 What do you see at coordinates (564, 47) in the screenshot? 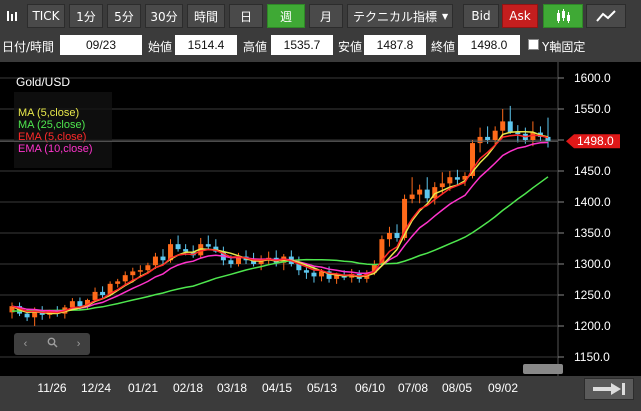
I see `y-axis-fix-label: Y軸固定` at bounding box center [564, 47].